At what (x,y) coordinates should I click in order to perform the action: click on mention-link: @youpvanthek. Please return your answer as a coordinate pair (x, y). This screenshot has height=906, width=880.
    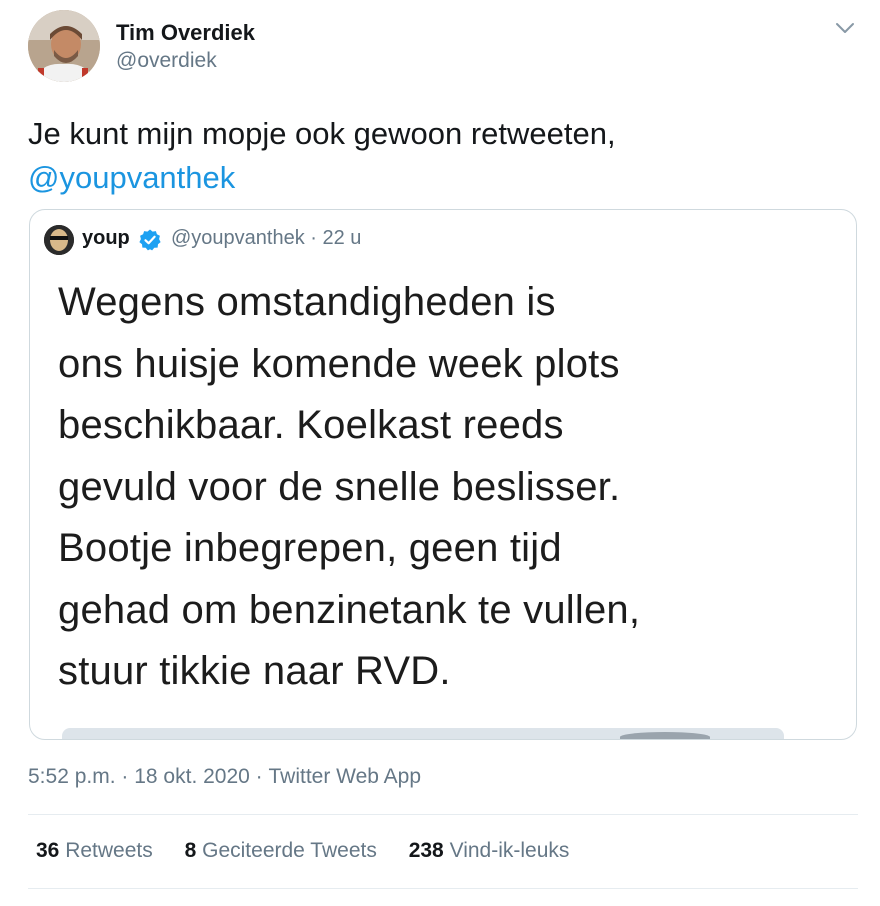
    Looking at the image, I should click on (131, 177).